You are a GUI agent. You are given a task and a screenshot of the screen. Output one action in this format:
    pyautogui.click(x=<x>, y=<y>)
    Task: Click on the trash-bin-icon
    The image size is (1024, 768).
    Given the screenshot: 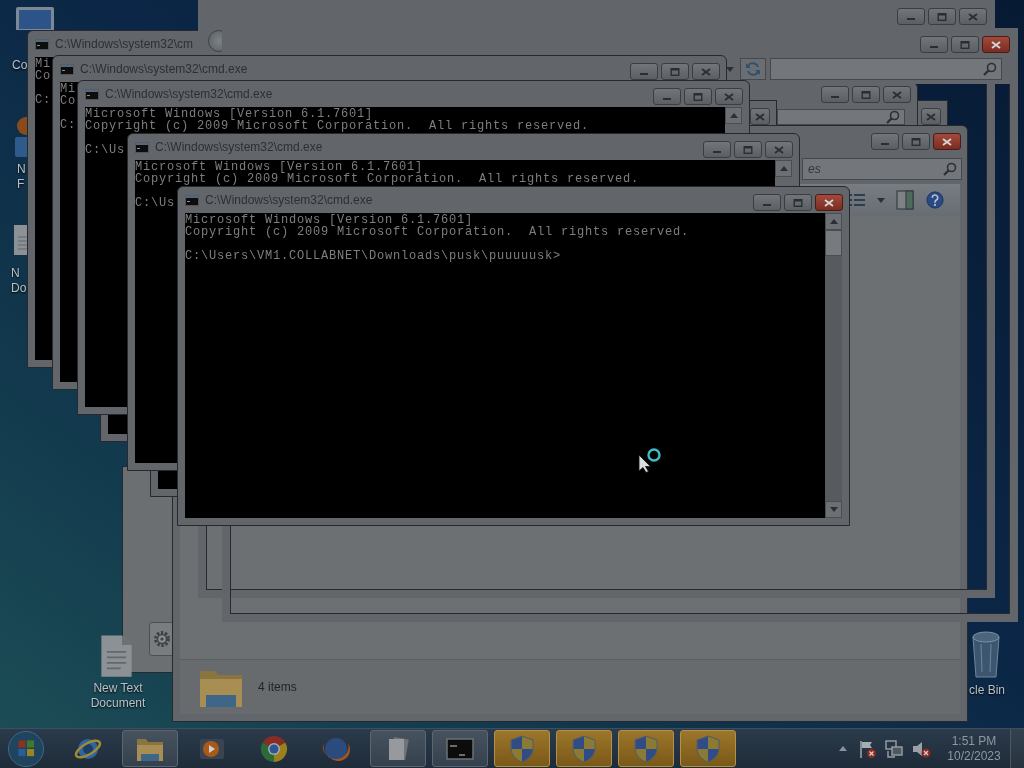 What is the action you would take?
    pyautogui.click(x=986, y=654)
    